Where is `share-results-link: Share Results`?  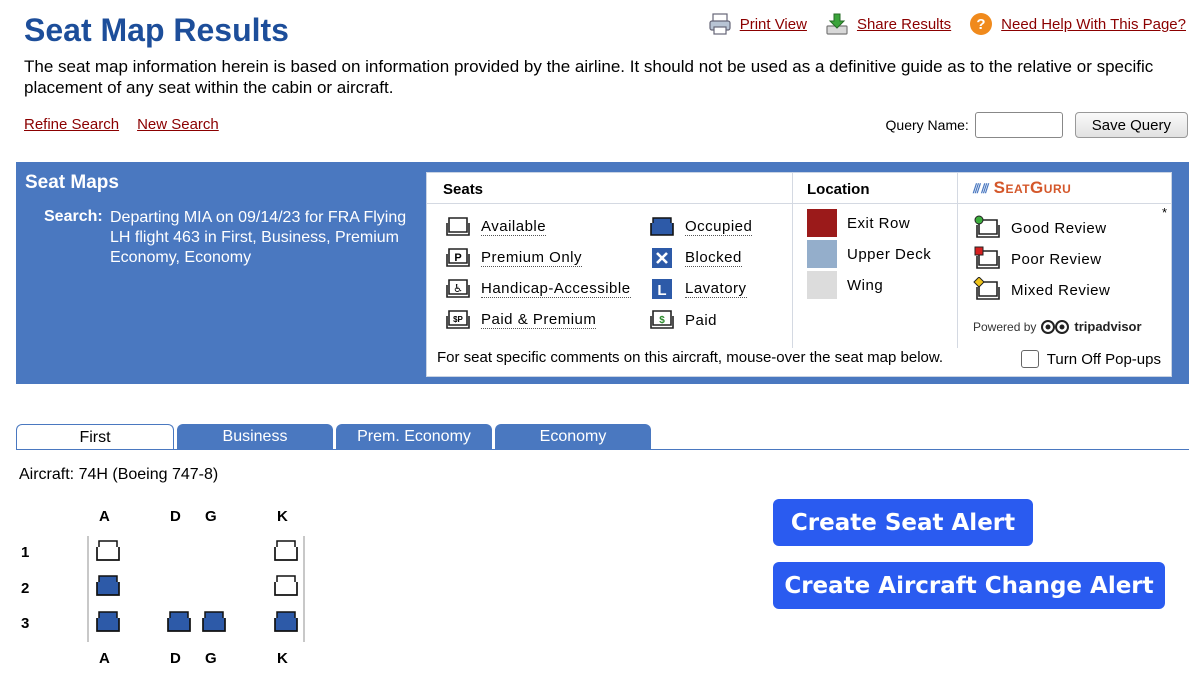 share-results-link: Share Results is located at coordinates (888, 24).